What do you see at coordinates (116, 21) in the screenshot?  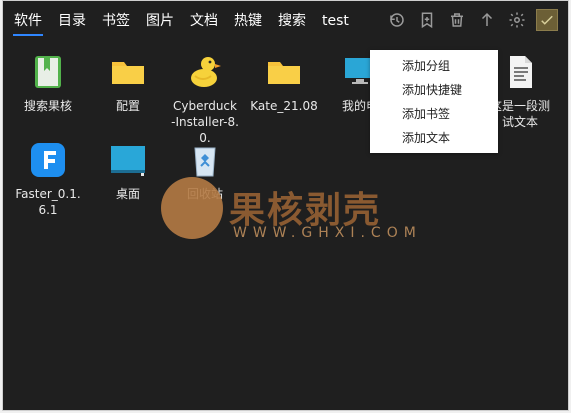 I see `tab-bookmarks: 书签` at bounding box center [116, 21].